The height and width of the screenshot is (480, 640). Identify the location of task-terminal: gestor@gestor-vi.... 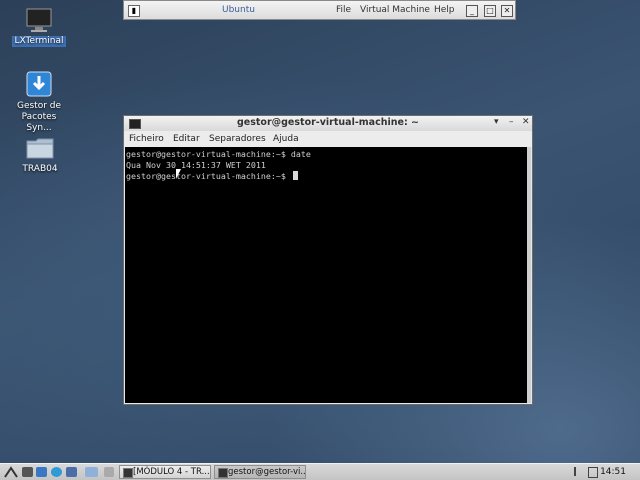
(260, 472).